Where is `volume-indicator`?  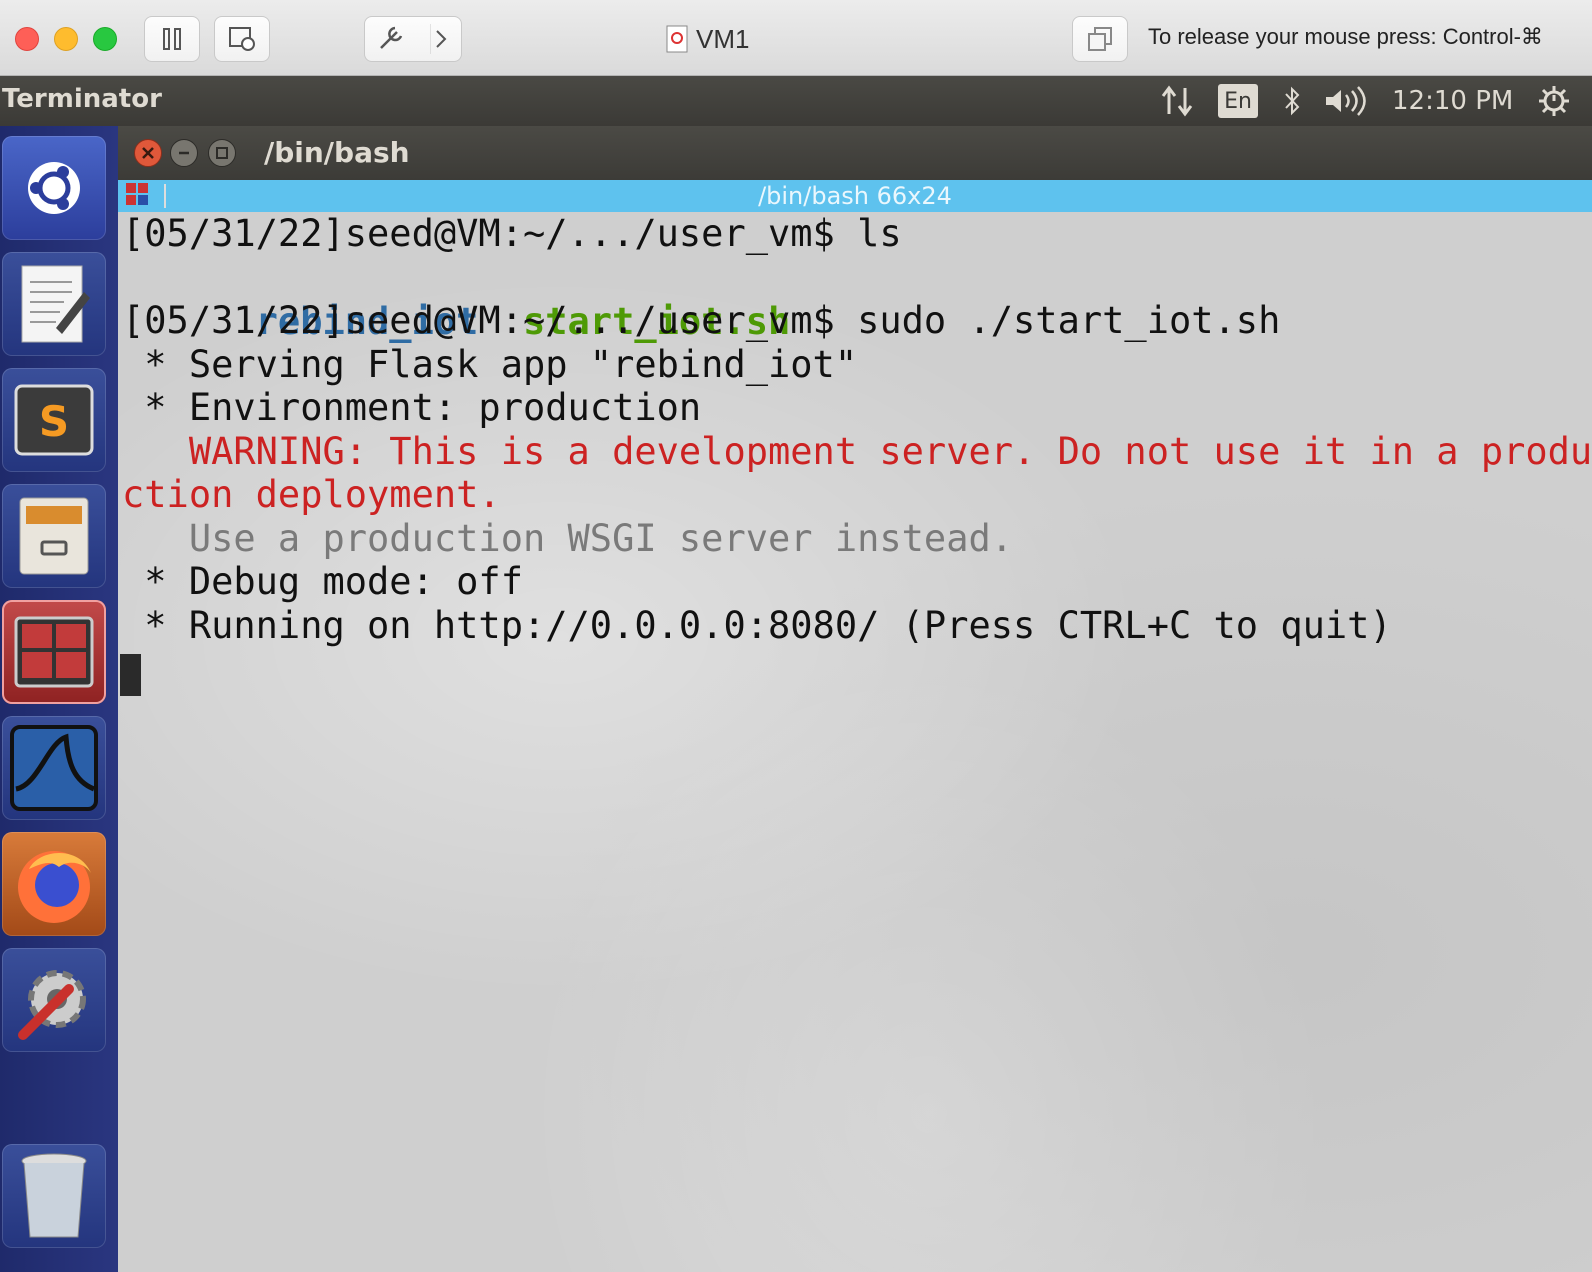 volume-indicator is located at coordinates (1346, 101).